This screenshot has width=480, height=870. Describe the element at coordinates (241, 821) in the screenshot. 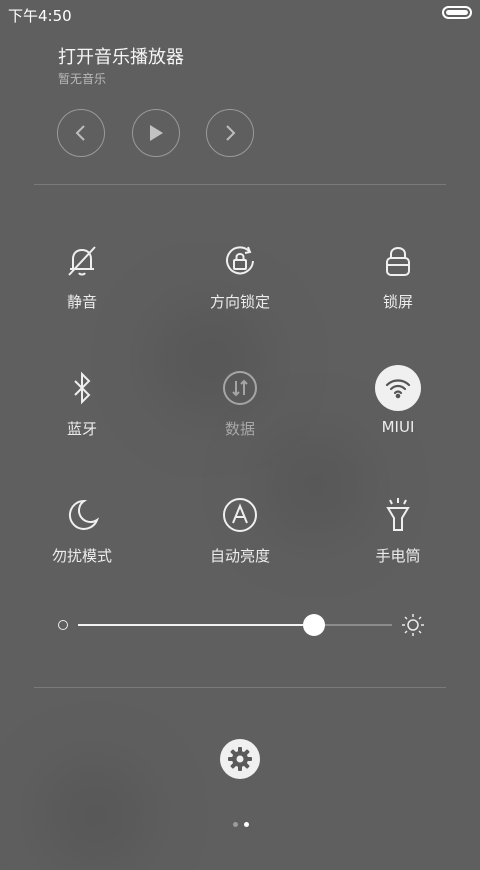

I see `page-indicator` at that location.